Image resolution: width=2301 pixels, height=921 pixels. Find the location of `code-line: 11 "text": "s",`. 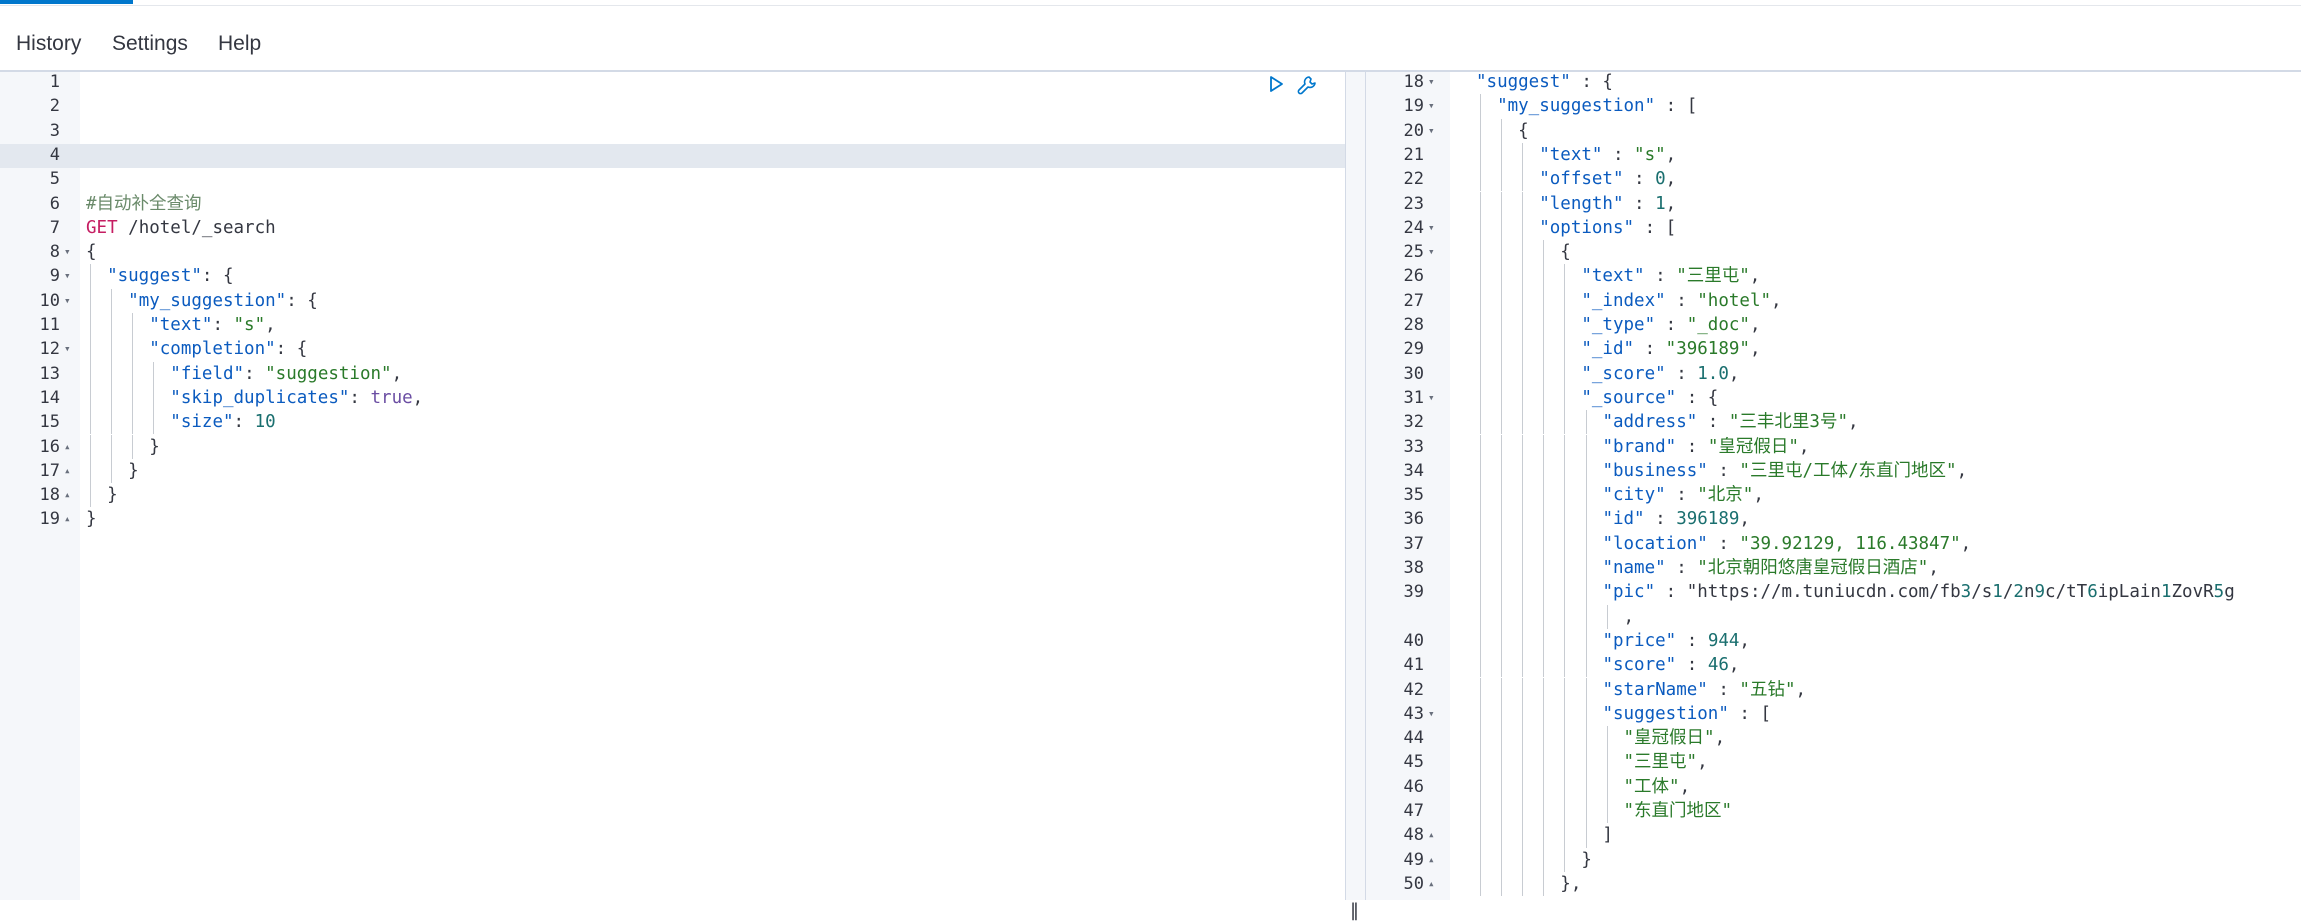

code-line: 11 "text": "s", is located at coordinates (672, 325).